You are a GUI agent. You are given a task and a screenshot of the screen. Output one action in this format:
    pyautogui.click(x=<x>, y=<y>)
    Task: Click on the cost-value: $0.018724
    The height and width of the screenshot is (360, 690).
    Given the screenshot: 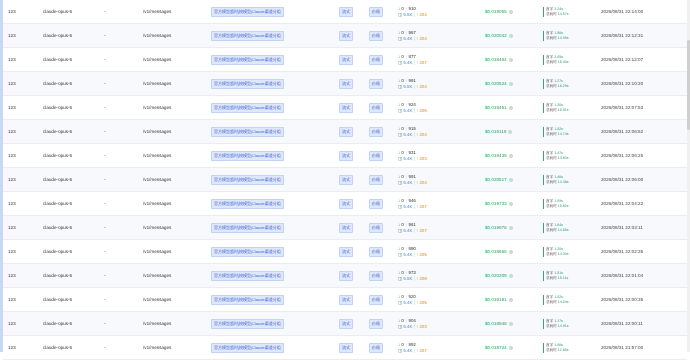 What is the action you would take?
    pyautogui.click(x=496, y=347)
    